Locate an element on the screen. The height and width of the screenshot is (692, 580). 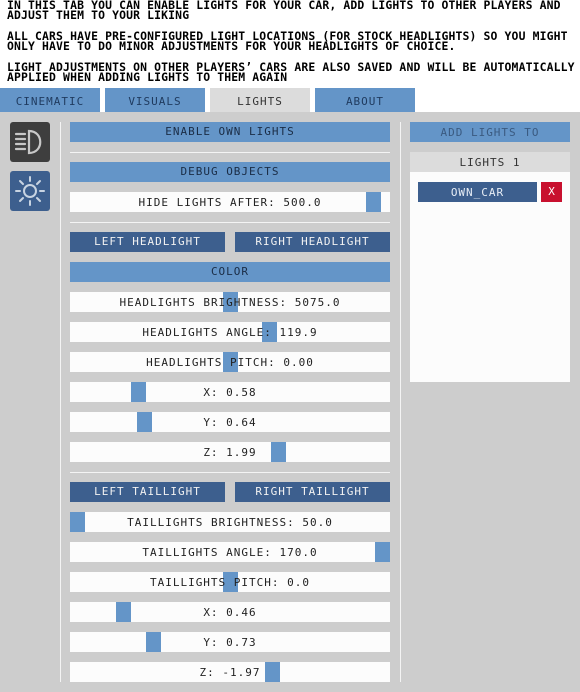
slider-label: TAILLIGHTS ANGLE: 170.0 is located at coordinates (230, 552).